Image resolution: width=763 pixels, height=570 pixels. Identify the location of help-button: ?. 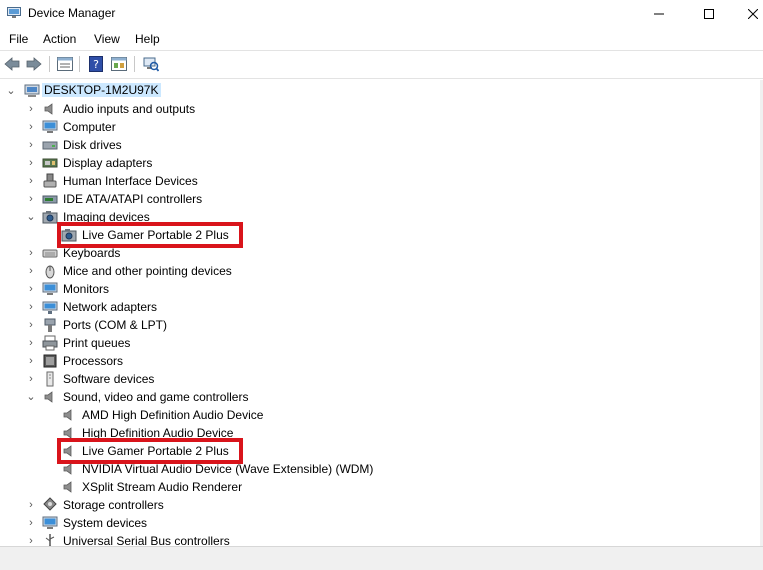
(96, 64).